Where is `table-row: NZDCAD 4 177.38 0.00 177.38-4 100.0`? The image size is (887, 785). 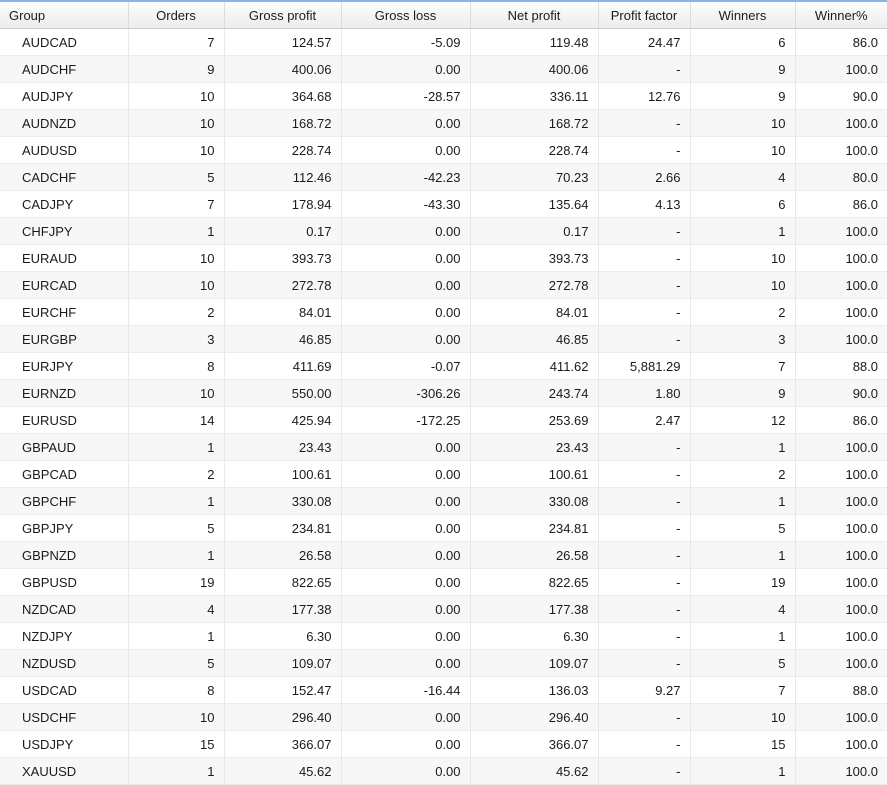
table-row: NZDCAD 4 177.38 0.00 177.38-4 100.0 is located at coordinates (443, 609).